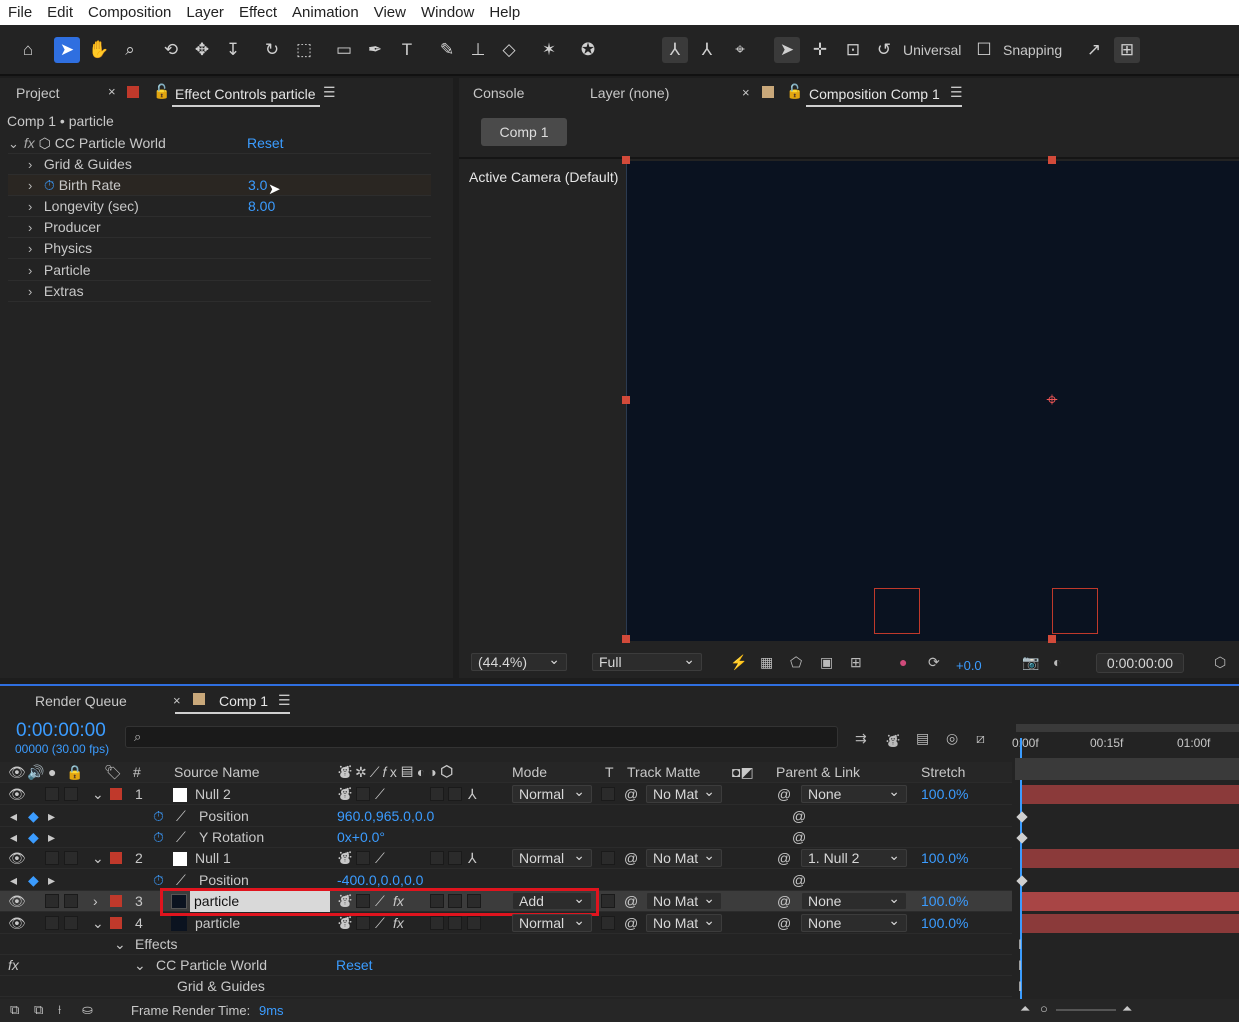 This screenshot has height=1022, width=1239. Describe the element at coordinates (407, 50) in the screenshot. I see `type-tool-icon: T` at that location.